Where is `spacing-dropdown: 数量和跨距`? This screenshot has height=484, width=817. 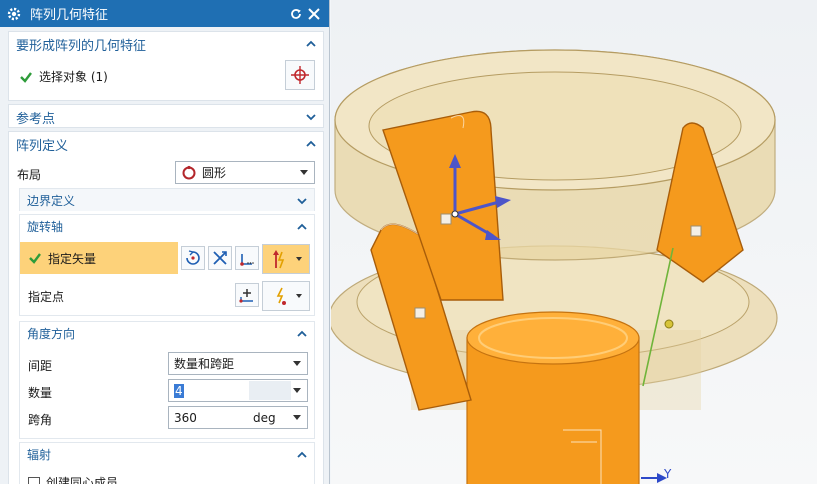
spacing-dropdown: 数量和跨距 is located at coordinates (238, 363).